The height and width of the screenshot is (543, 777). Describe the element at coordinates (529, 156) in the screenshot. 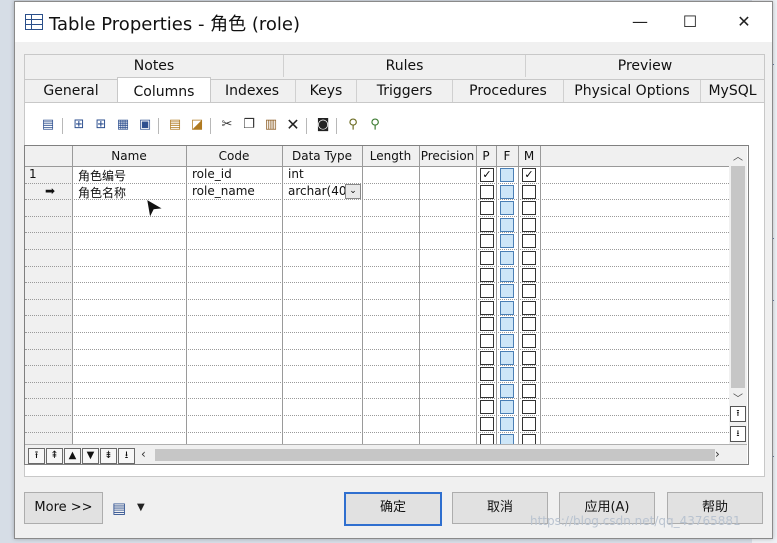

I see `column-header-m: M` at that location.